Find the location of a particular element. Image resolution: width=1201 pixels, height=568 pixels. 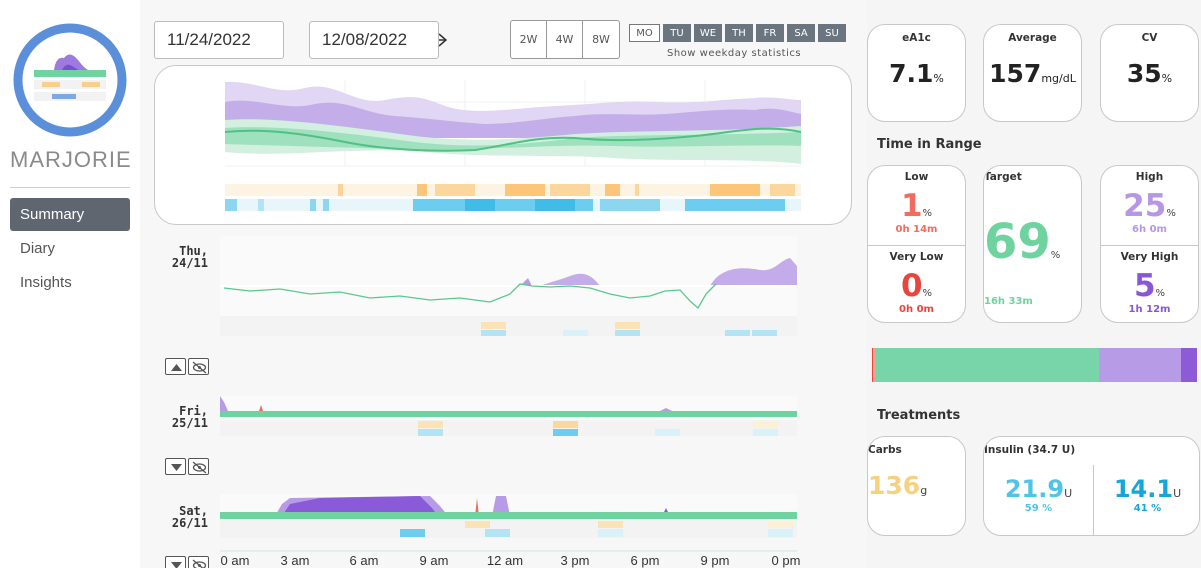

low-time: 0h 14m is located at coordinates (916, 229).